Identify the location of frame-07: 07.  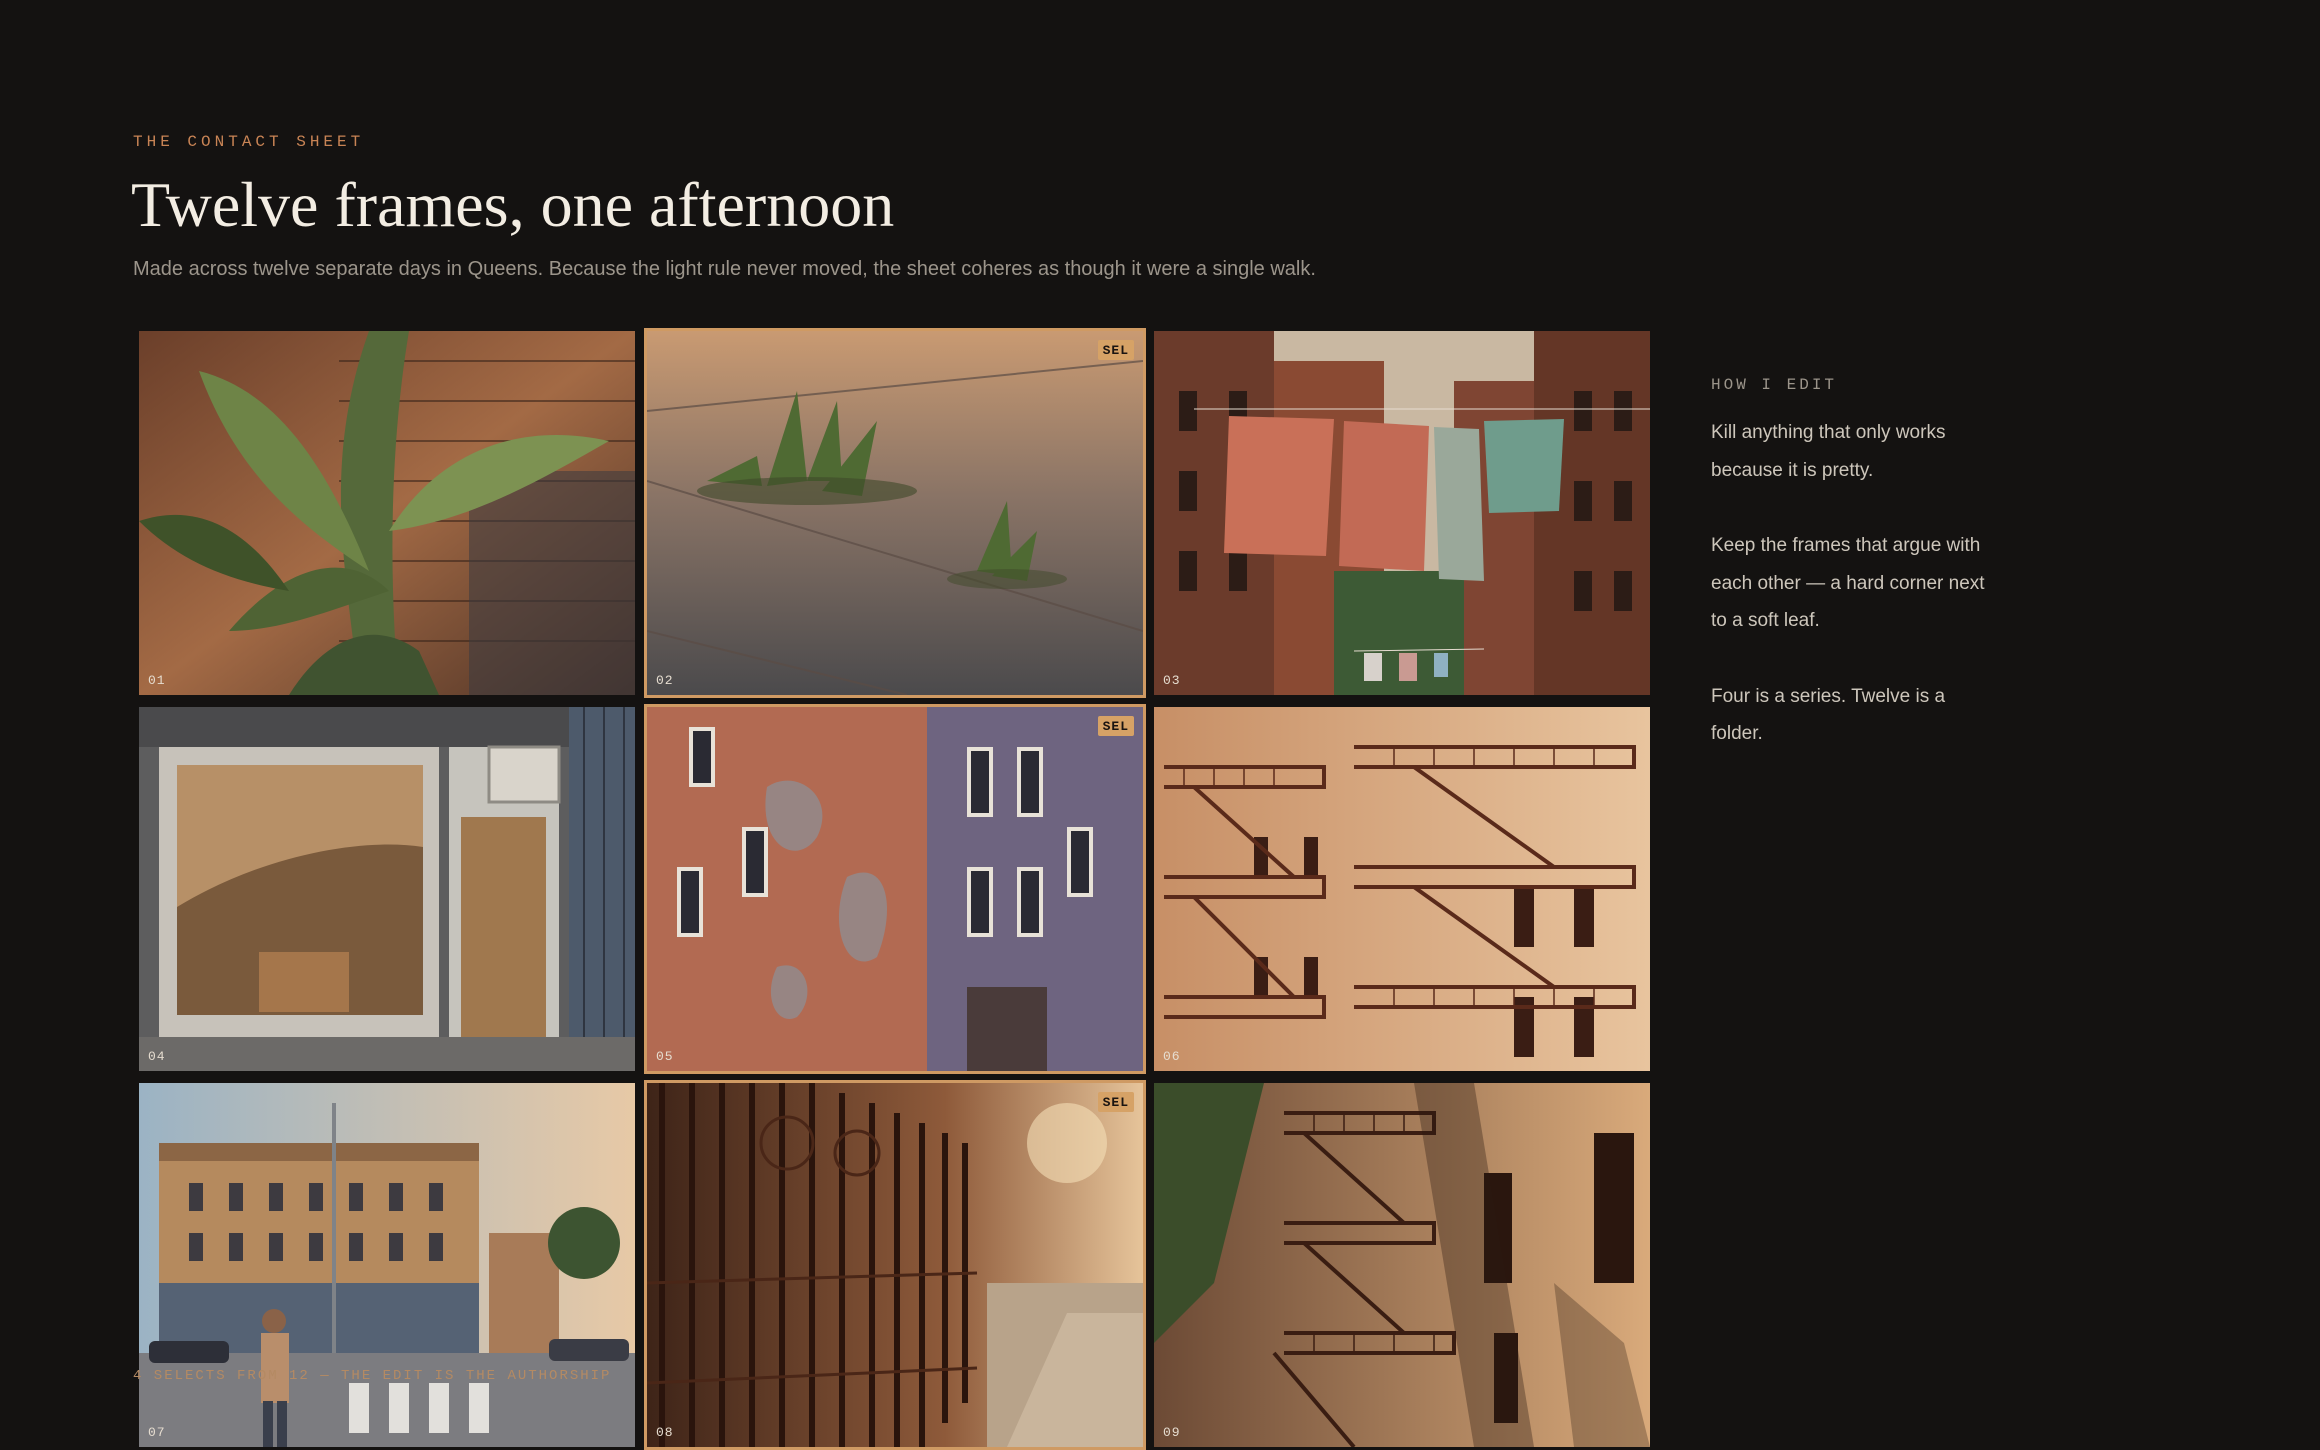
(387, 1265).